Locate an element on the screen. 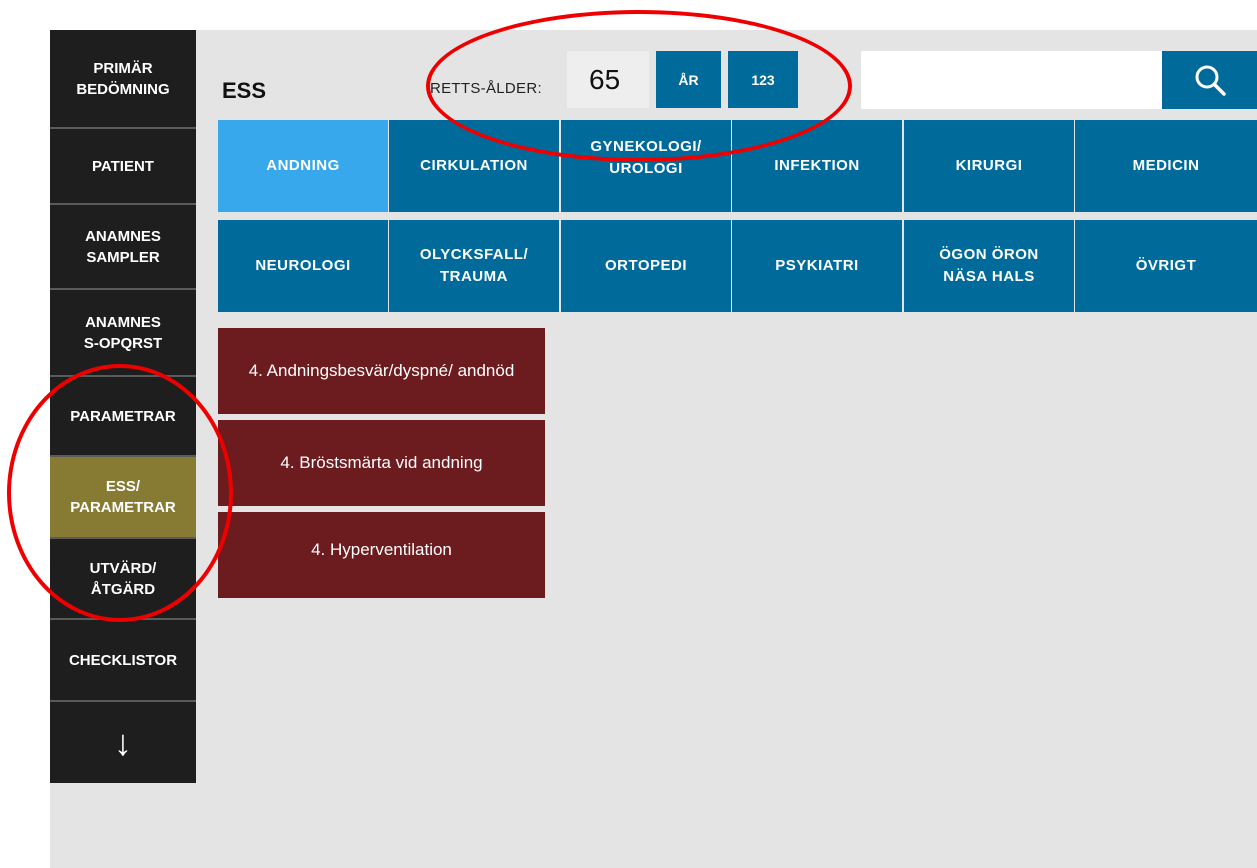  page-title: ESS is located at coordinates (244, 90).